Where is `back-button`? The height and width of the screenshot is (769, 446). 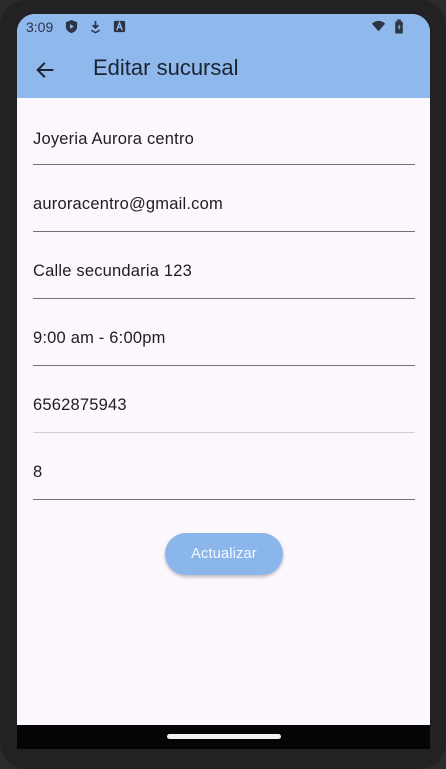
back-button is located at coordinates (45, 70).